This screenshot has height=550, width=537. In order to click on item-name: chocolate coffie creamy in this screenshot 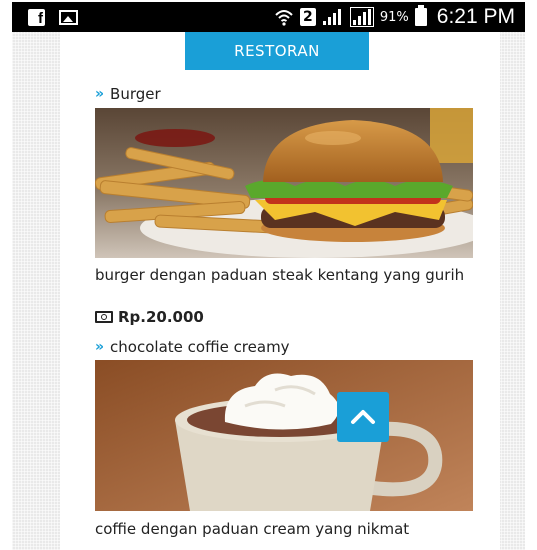, I will do `click(200, 347)`.